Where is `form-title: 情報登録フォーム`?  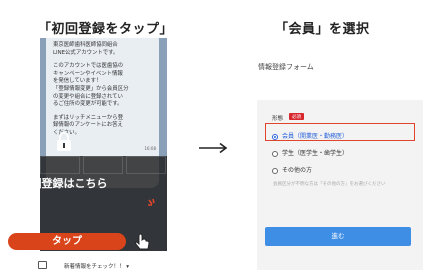
form-title: 情報登録フォーム is located at coordinates (286, 67).